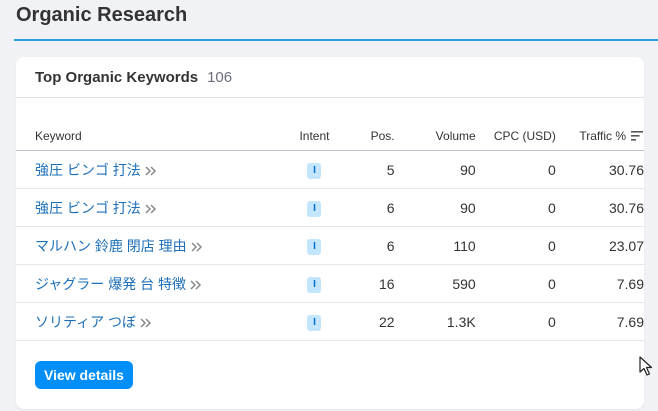 The height and width of the screenshot is (411, 658). I want to click on card-title: Top Organic Keywords, so click(117, 77).